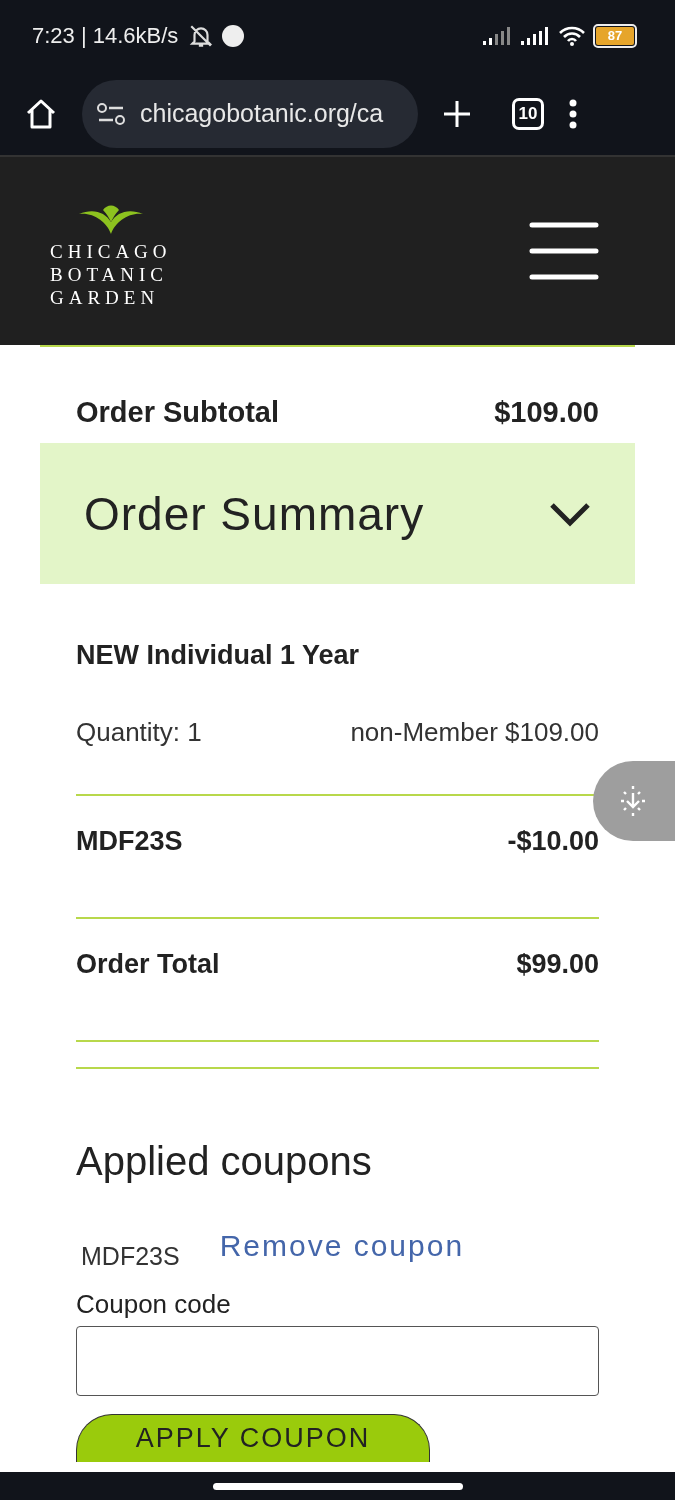 The height and width of the screenshot is (1500, 675). Describe the element at coordinates (109, 274) in the screenshot. I see `logo-text: BOTANIC` at that location.